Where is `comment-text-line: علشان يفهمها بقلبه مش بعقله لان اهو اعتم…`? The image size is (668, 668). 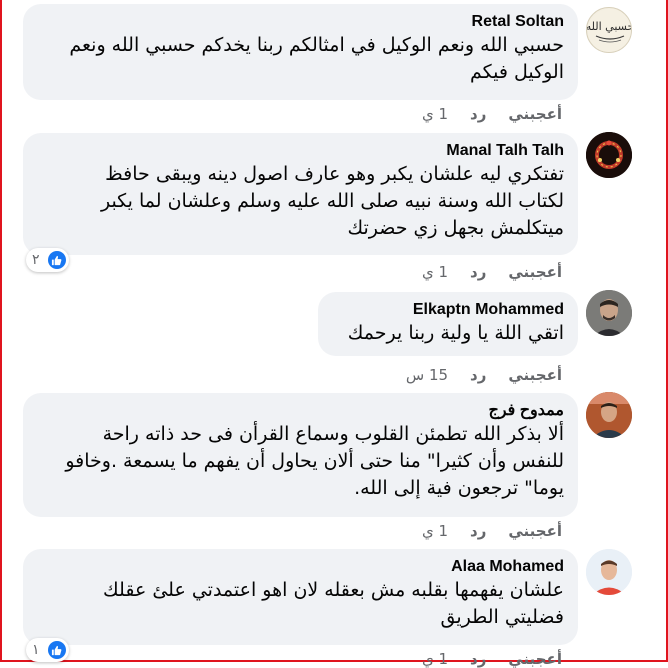
comment-text-line: علشان يفهمها بقلبه مش بعقله لان اهو اعتم… is located at coordinates (333, 590).